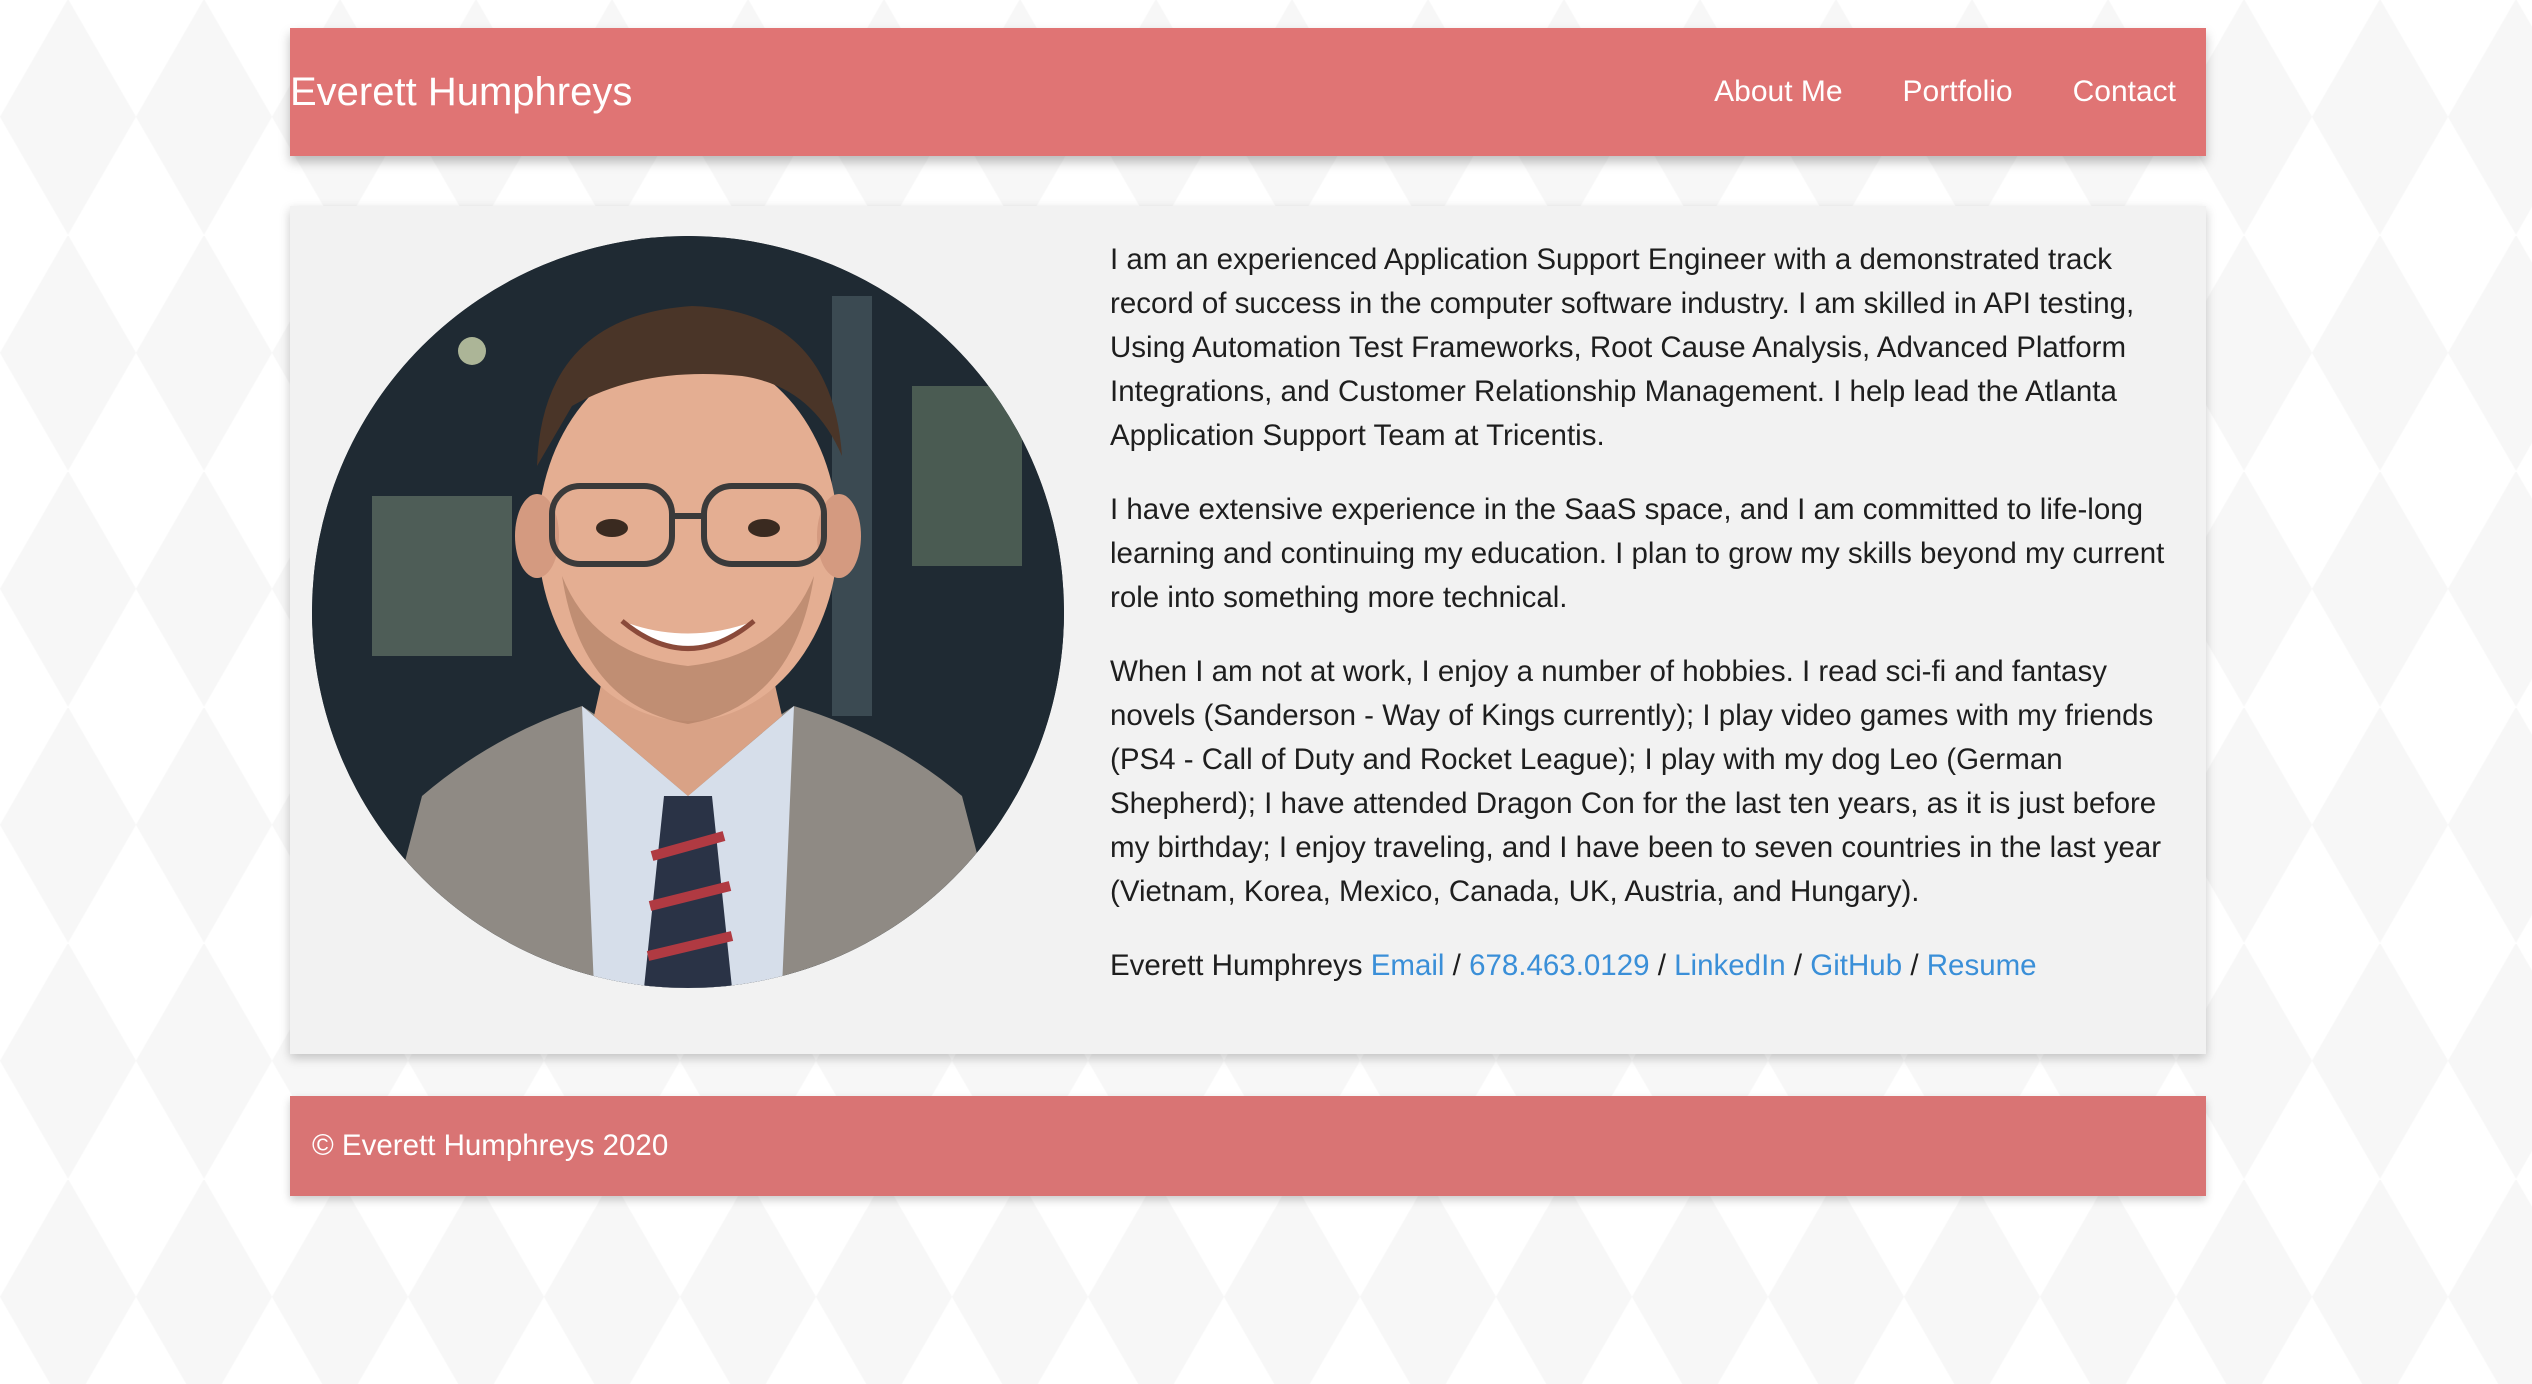 The height and width of the screenshot is (1384, 2532). I want to click on nav-links: About Me Portfolio Contact, so click(1945, 92).